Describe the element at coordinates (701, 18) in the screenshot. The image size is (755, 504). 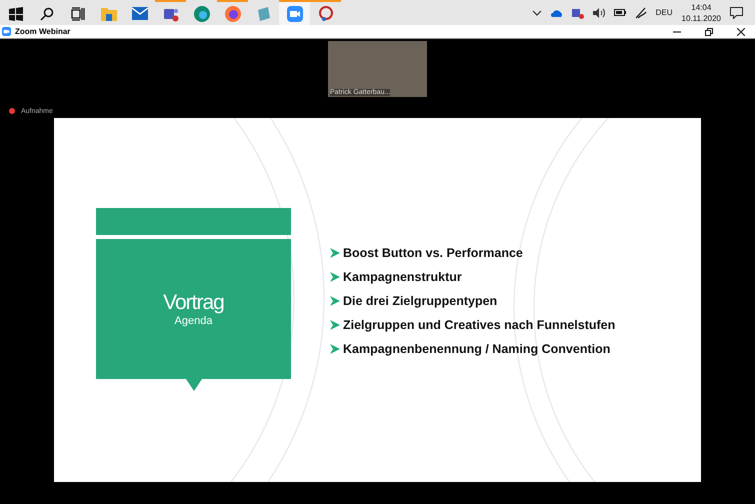
I see `clock-date: 10.11.2020` at that location.